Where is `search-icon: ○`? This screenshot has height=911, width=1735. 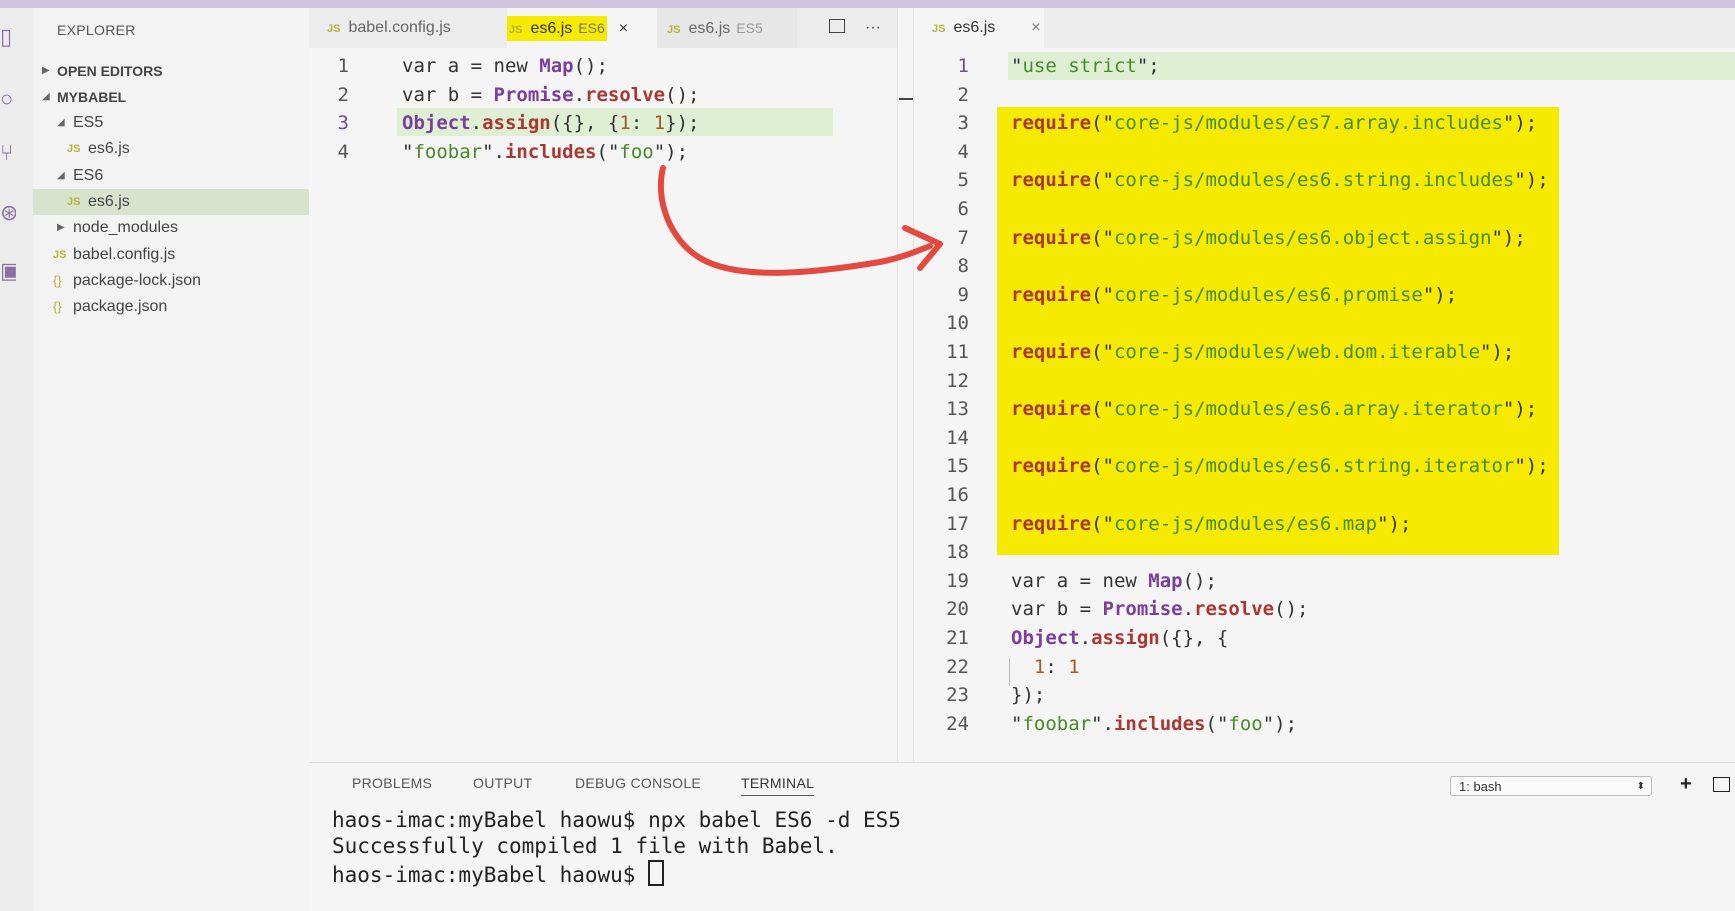 search-icon: ○ is located at coordinates (8, 99).